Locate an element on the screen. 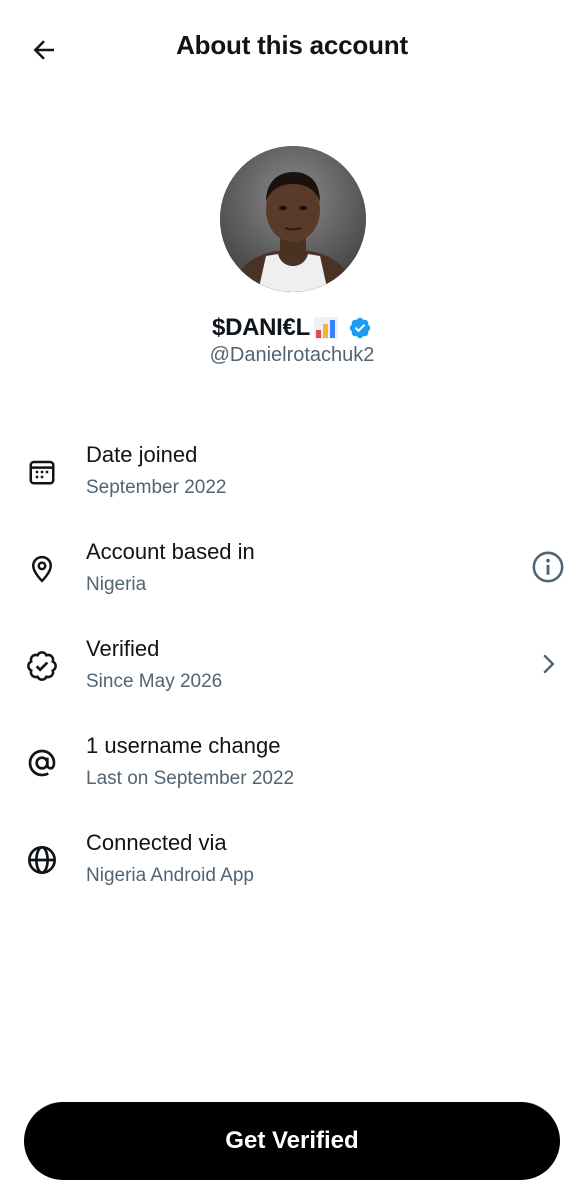 This screenshot has width=584, height=1200. info-subtitle: Since May 2026 is located at coordinates (154, 681).